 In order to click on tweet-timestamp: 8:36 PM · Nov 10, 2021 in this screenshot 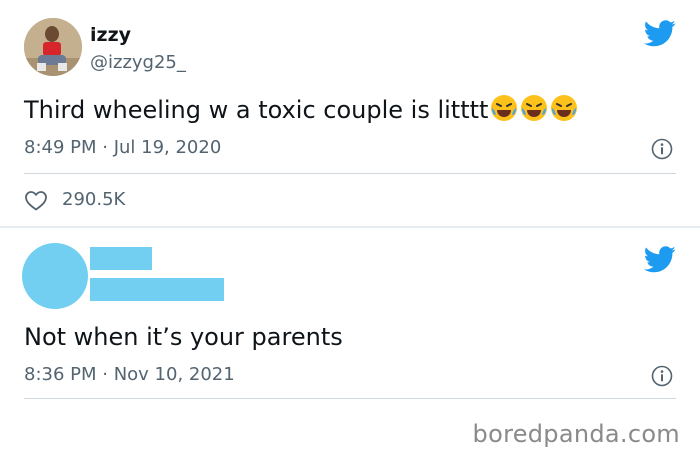, I will do `click(129, 374)`.